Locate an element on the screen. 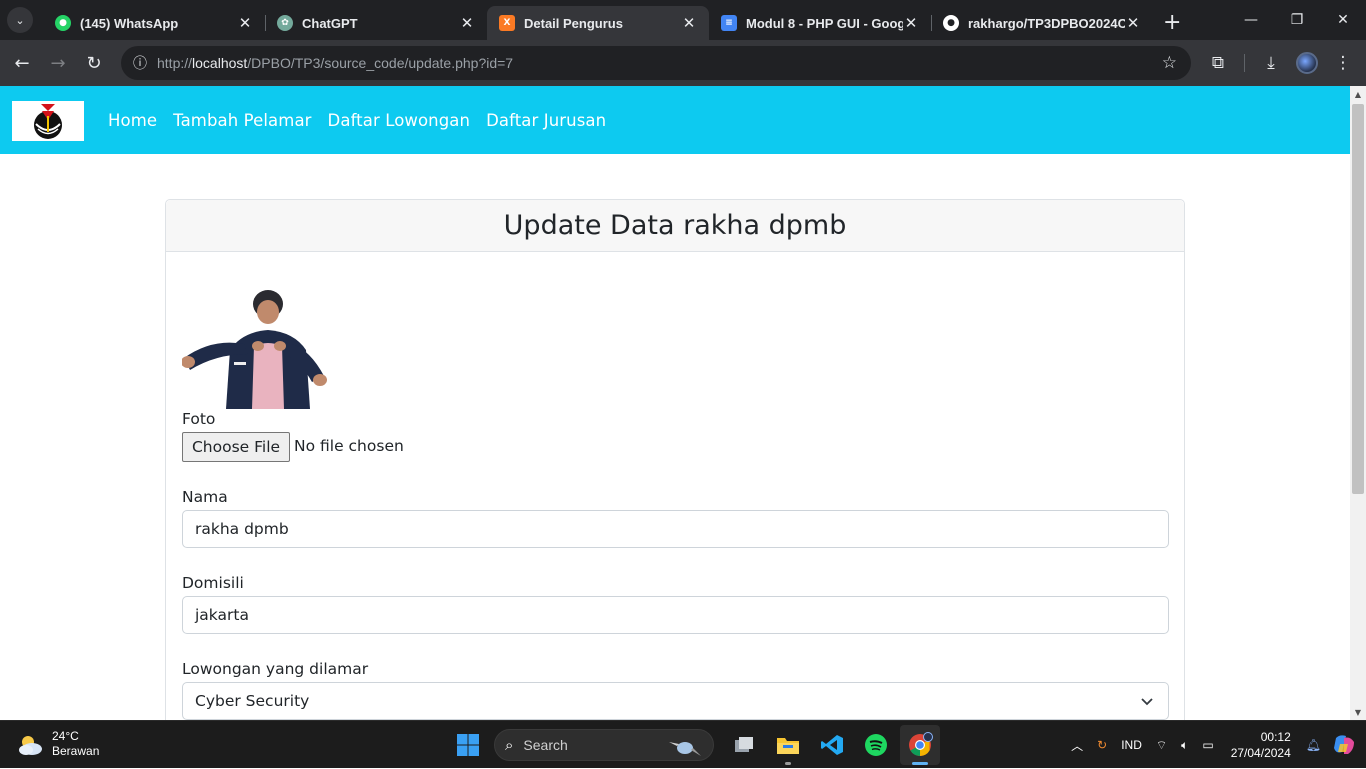 This screenshot has width=1366, height=769. more-menu-icon: ⋮ is located at coordinates (1343, 63).